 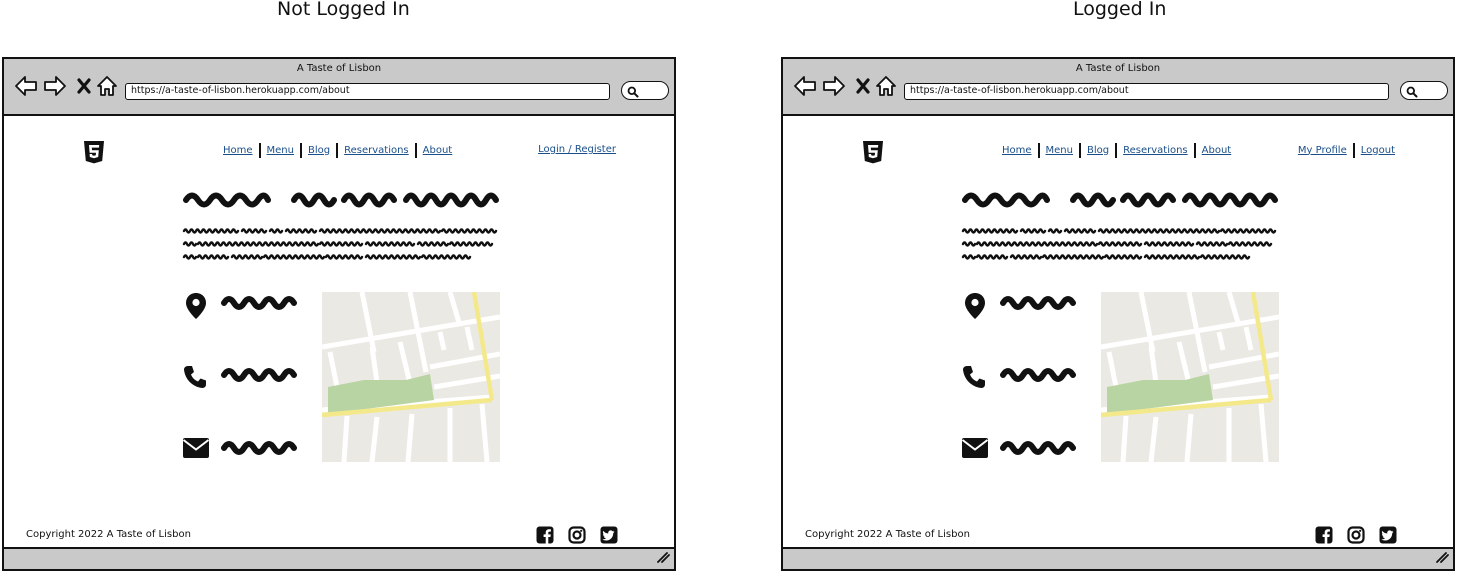 I want to click on auth-link-login-register: Login / Register, so click(x=577, y=150).